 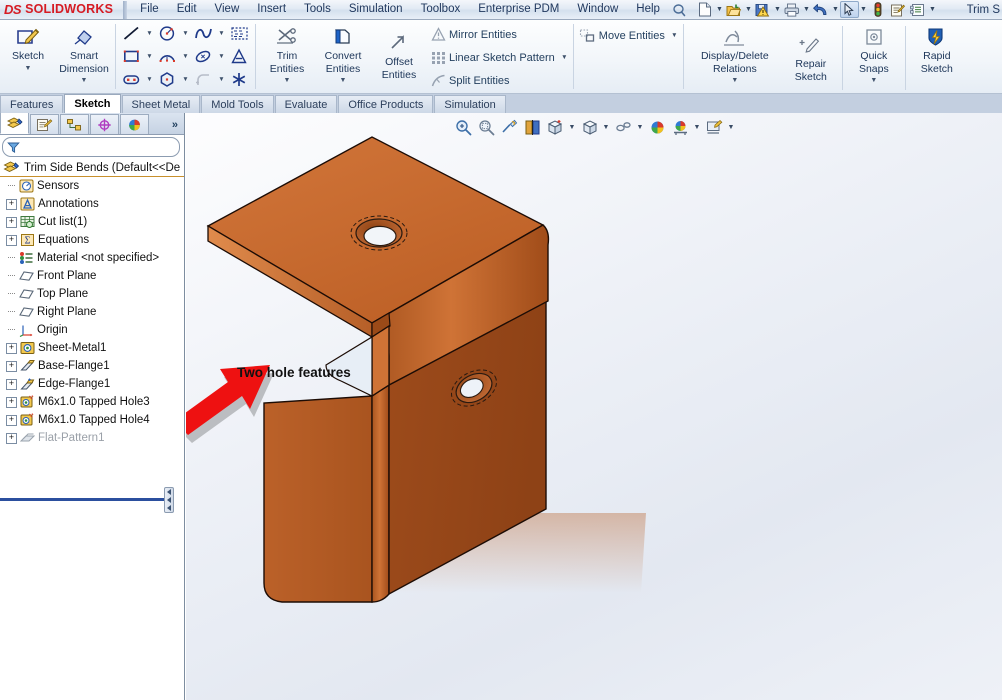 I want to click on new-document-icon, so click(x=705, y=10).